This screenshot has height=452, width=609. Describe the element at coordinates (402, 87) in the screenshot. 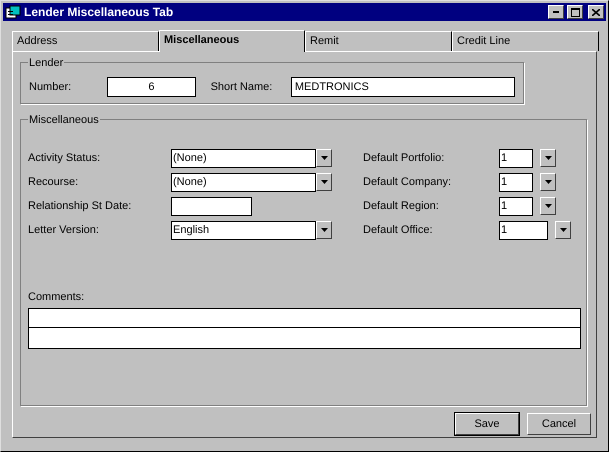

I see `short-name-field: MEDTRONICS` at that location.